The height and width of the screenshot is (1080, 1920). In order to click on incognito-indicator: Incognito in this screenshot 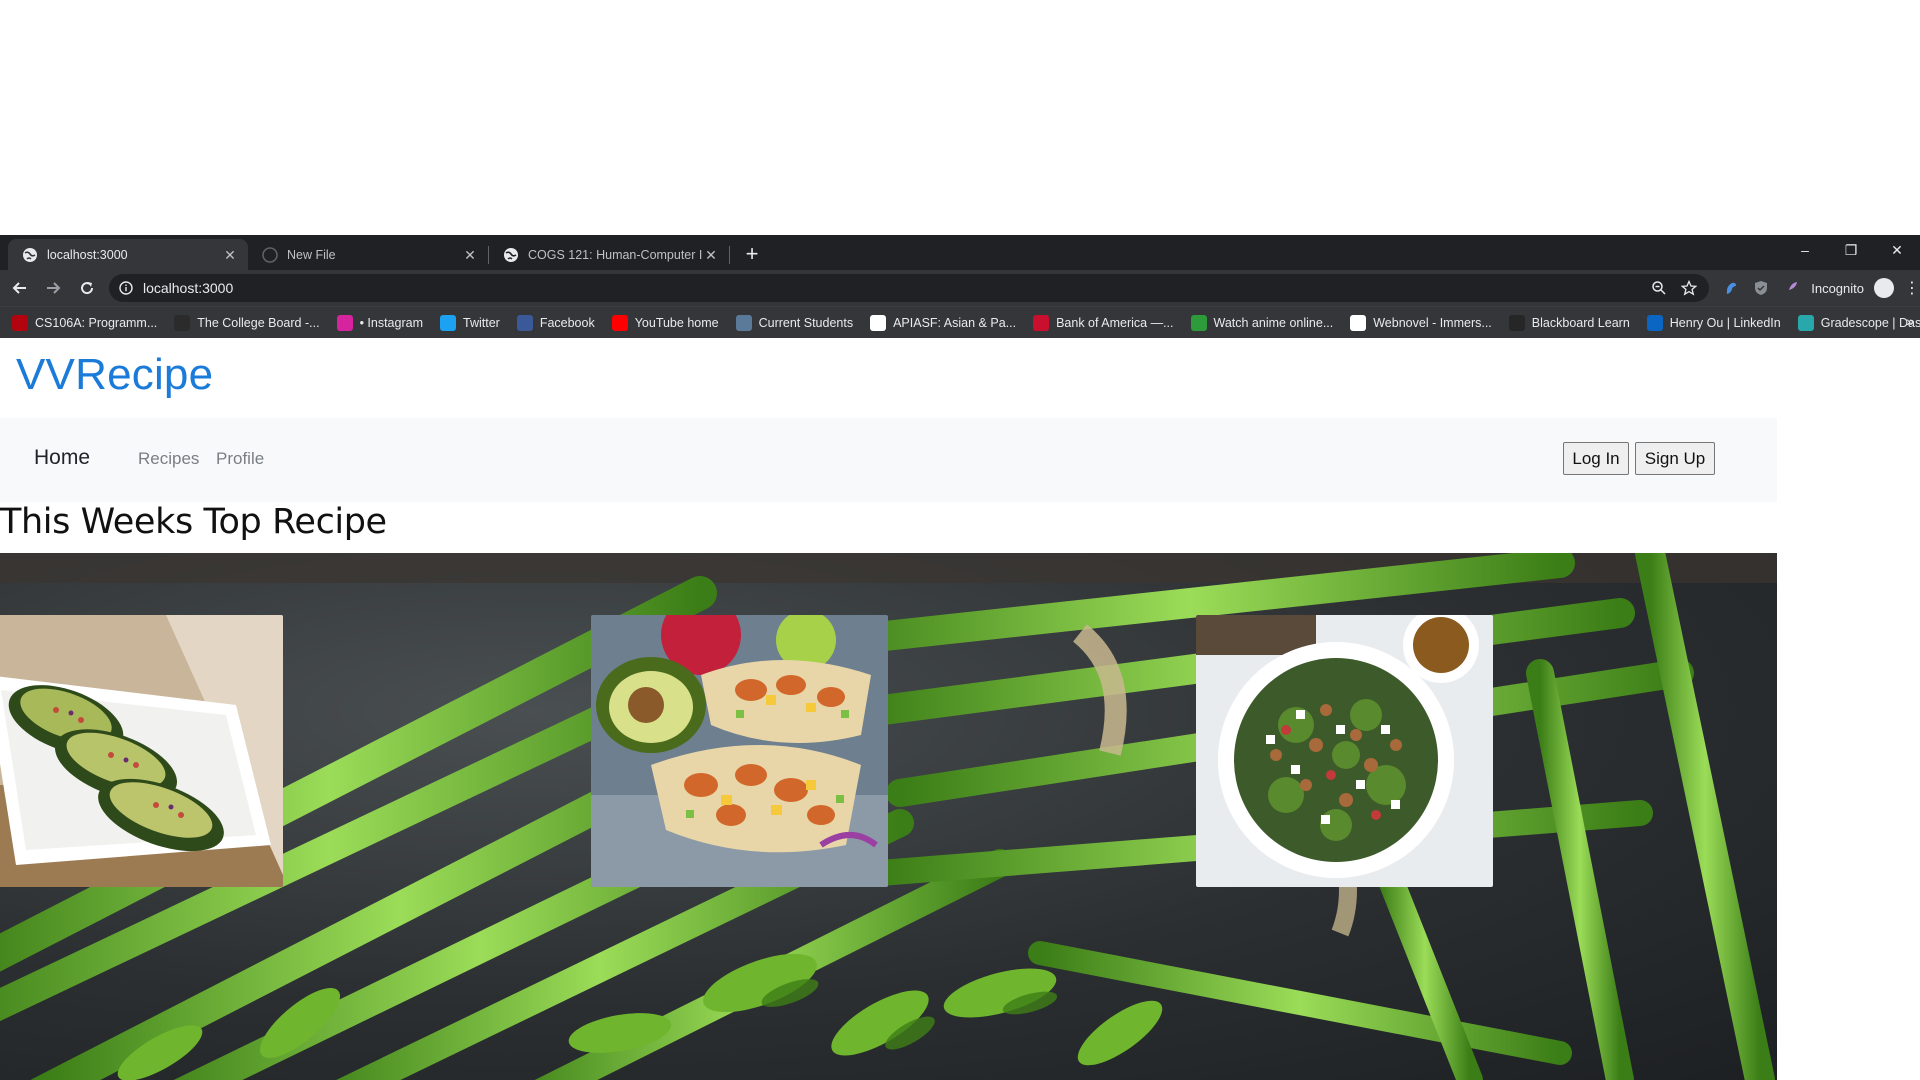, I will do `click(1852, 288)`.